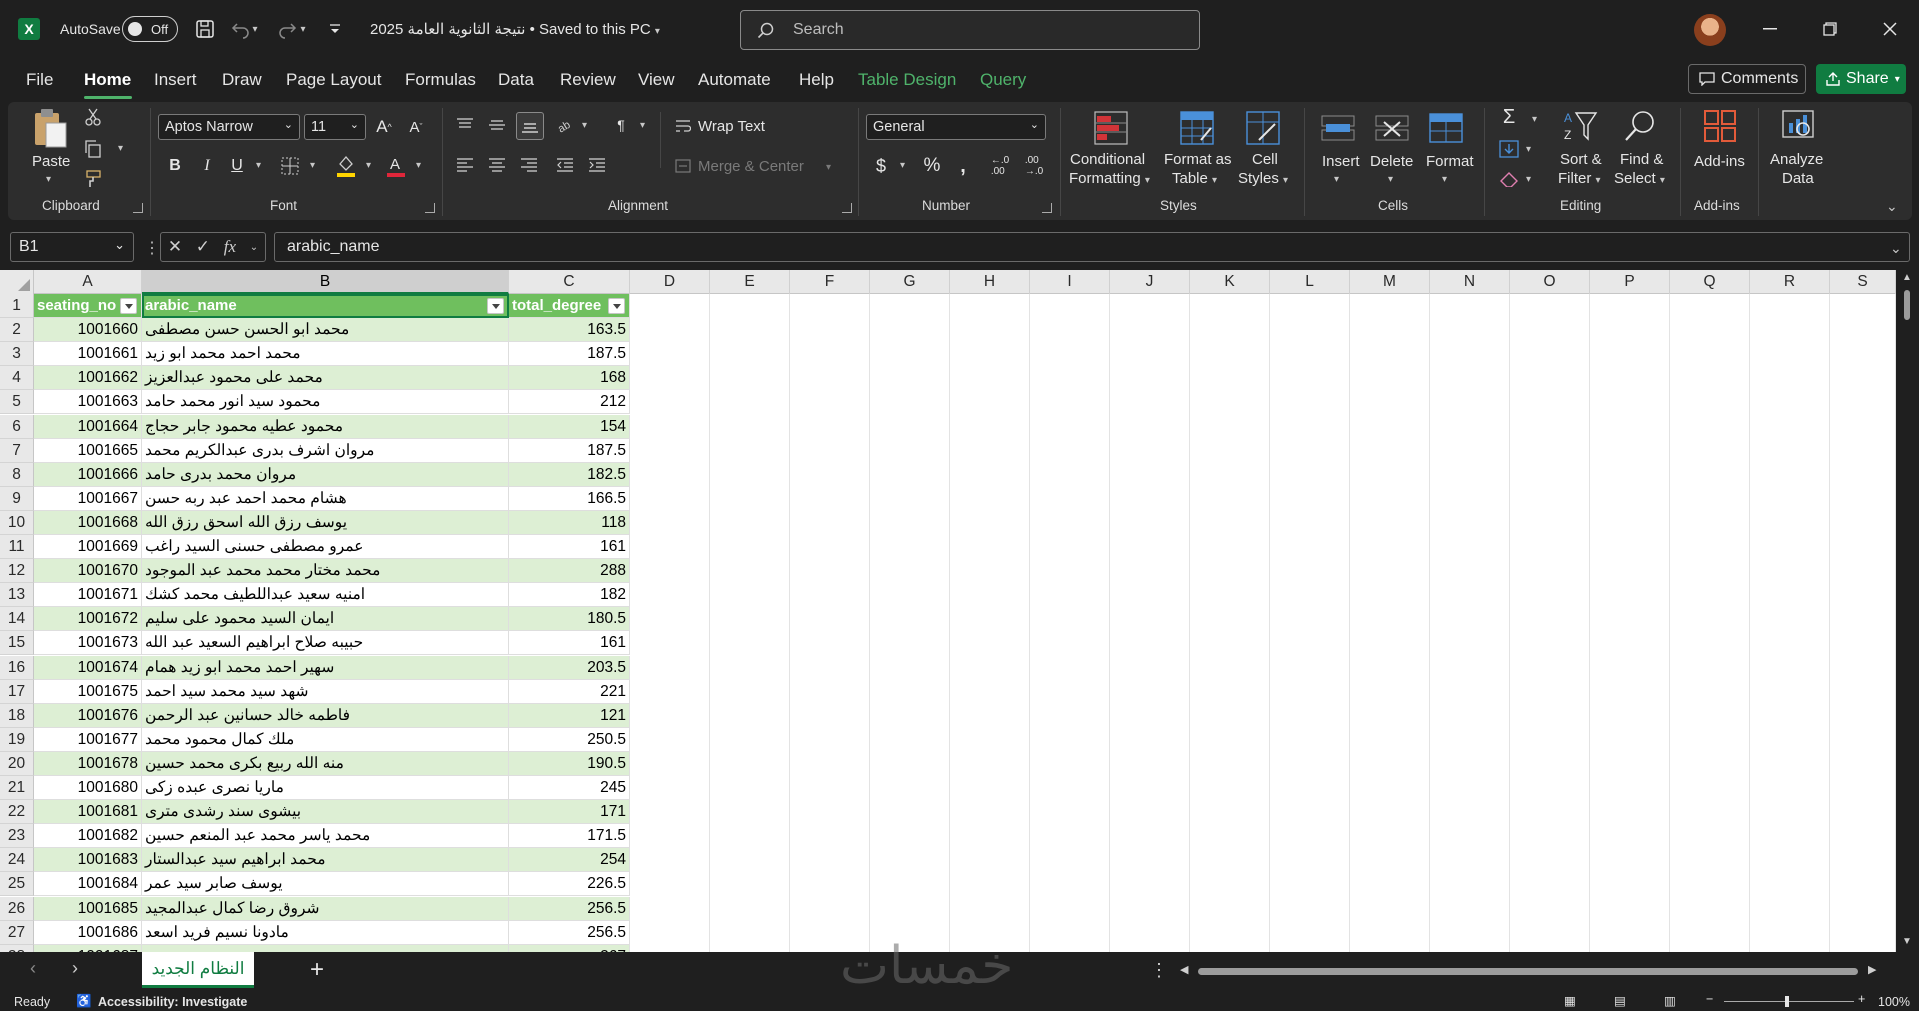 The height and width of the screenshot is (1011, 1919). I want to click on format-cells-icon, so click(1446, 128).